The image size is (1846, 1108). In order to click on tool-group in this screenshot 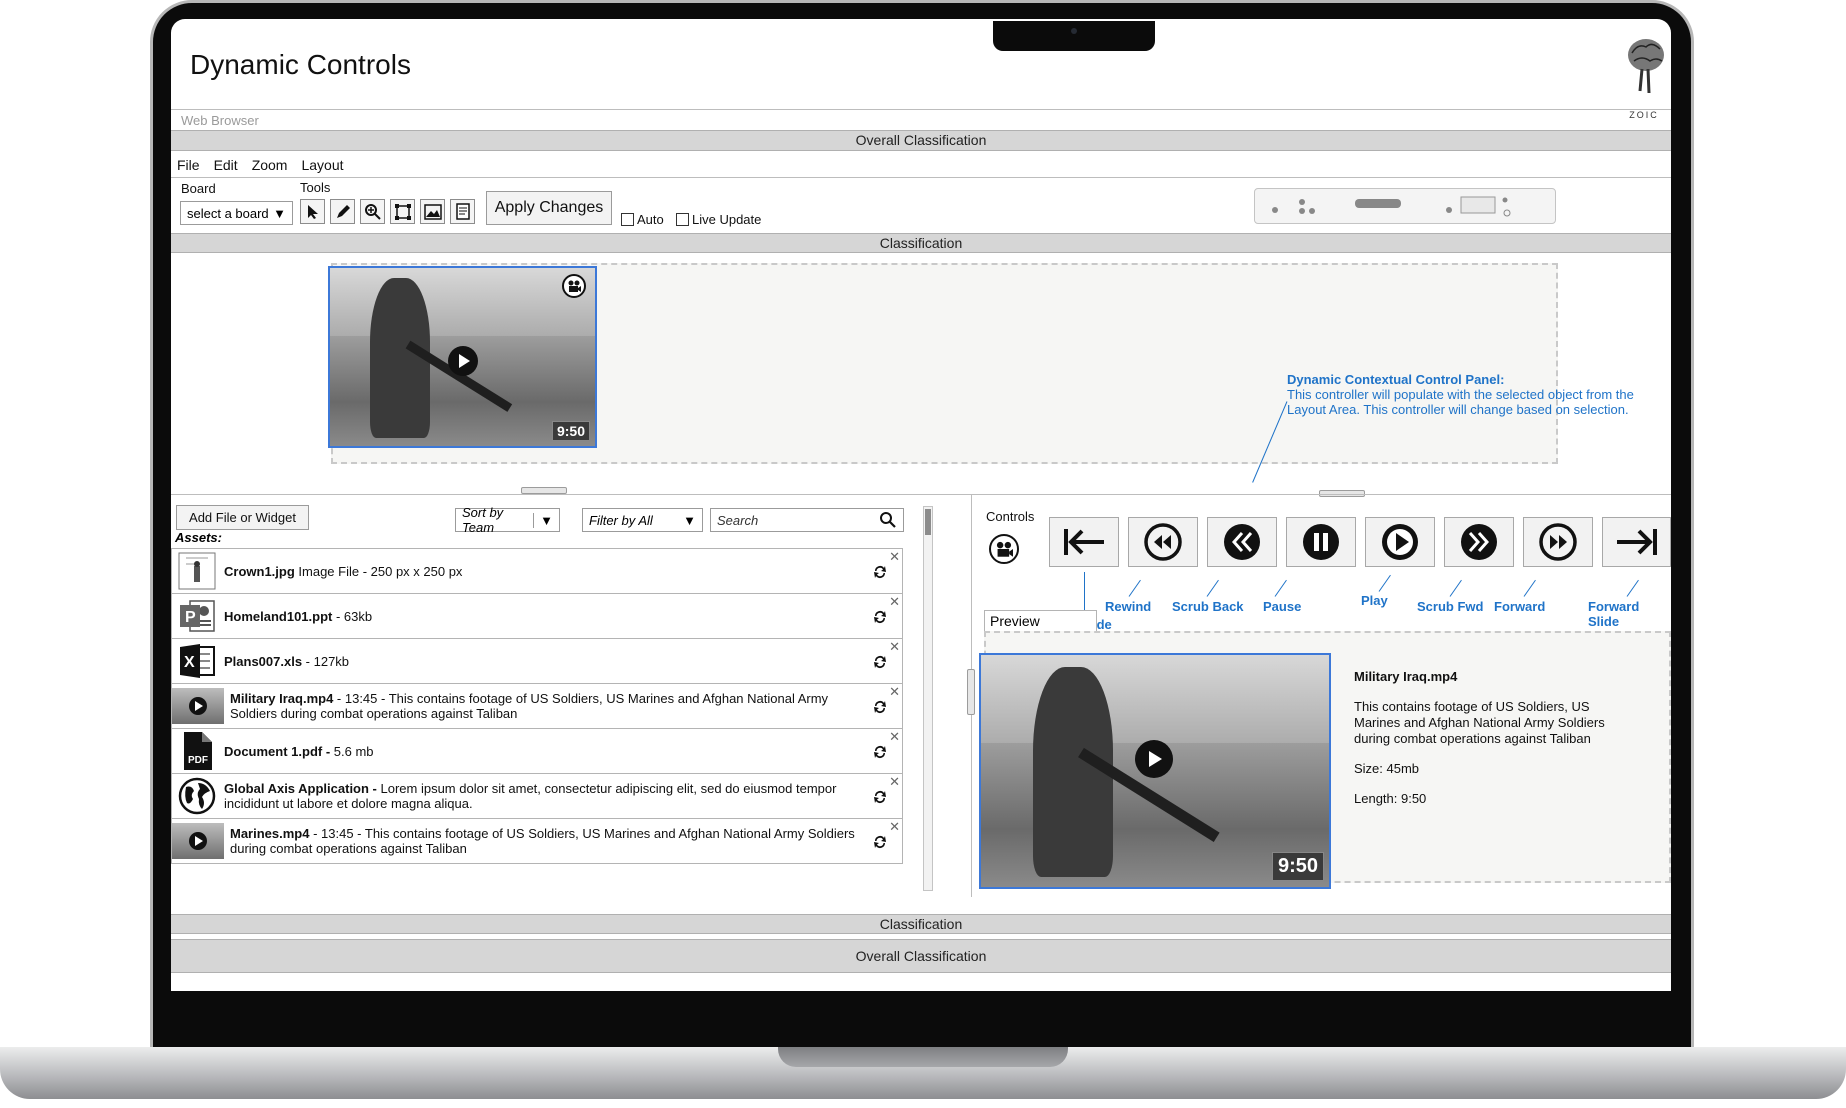, I will do `click(387, 211)`.